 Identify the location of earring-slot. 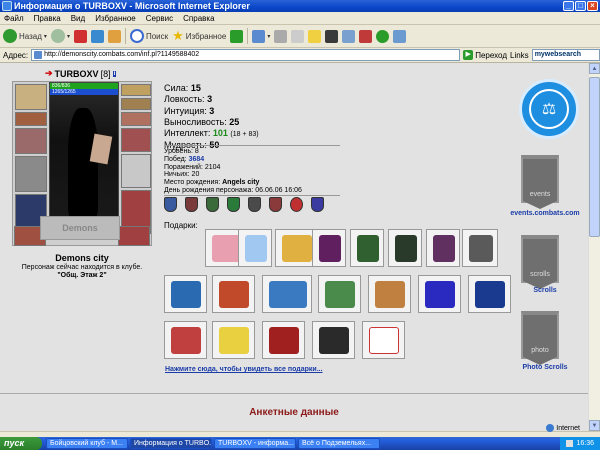
(136, 90).